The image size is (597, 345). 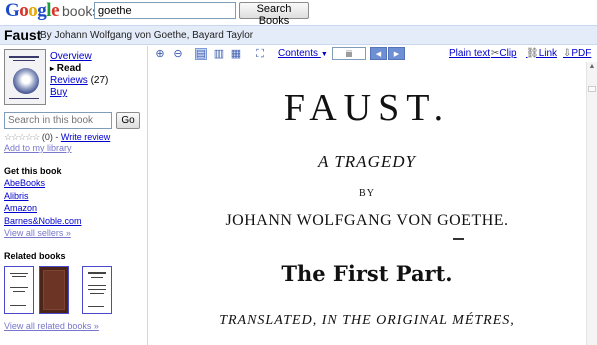 What do you see at coordinates (274, 14) in the screenshot?
I see `search-books-button: Search Books` at bounding box center [274, 14].